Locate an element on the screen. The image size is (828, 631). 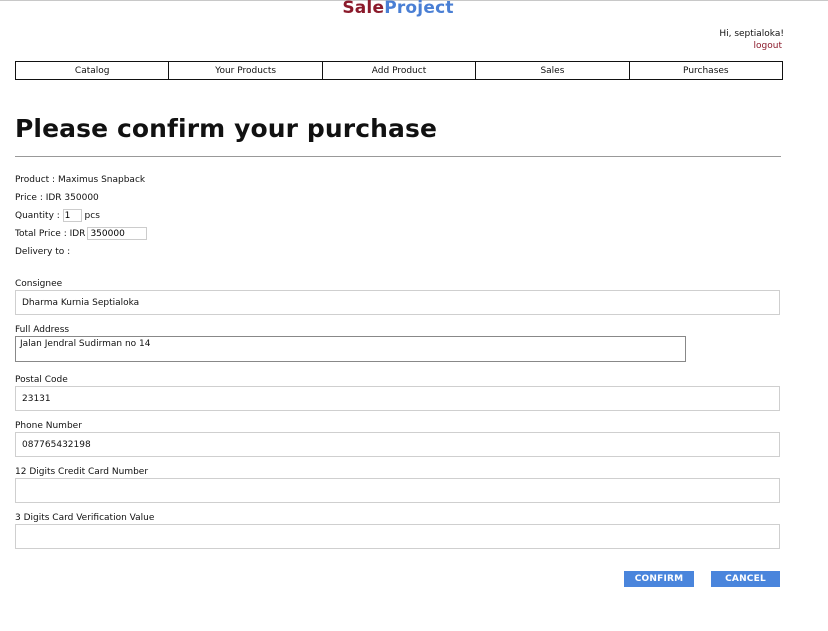
phone-number-field is located at coordinates (397, 444).